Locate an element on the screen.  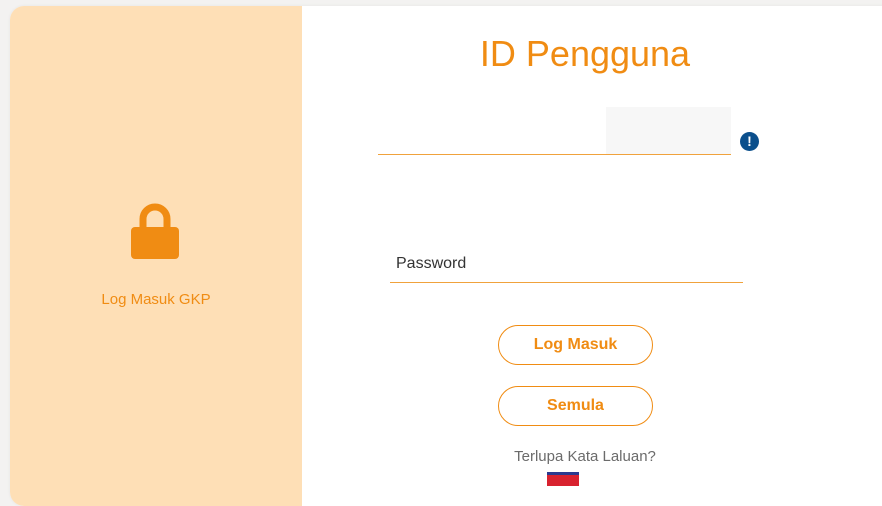
userid-input is located at coordinates (498, 129).